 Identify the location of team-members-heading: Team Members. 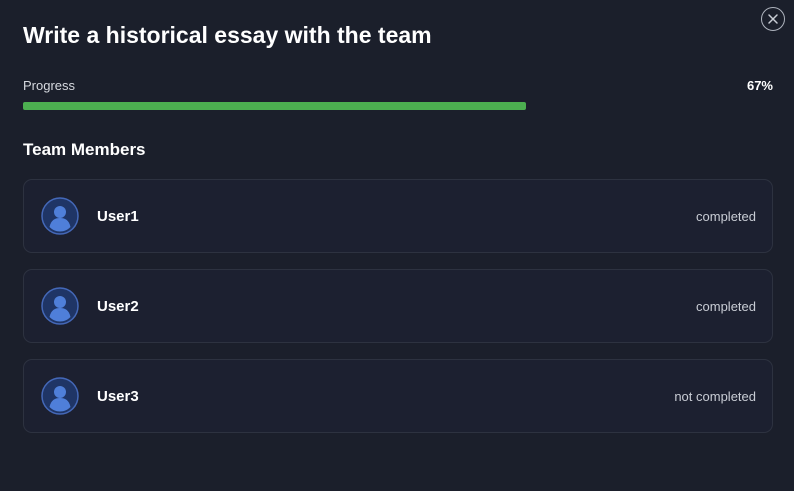
(84, 149).